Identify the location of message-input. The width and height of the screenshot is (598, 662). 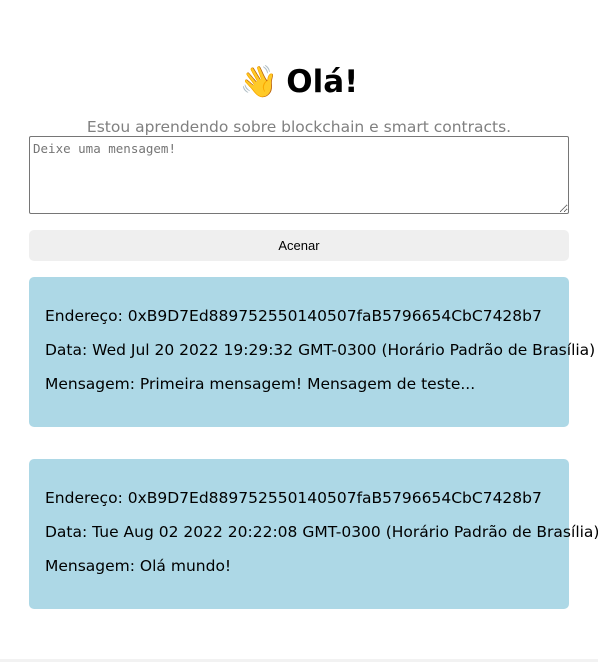
(299, 175).